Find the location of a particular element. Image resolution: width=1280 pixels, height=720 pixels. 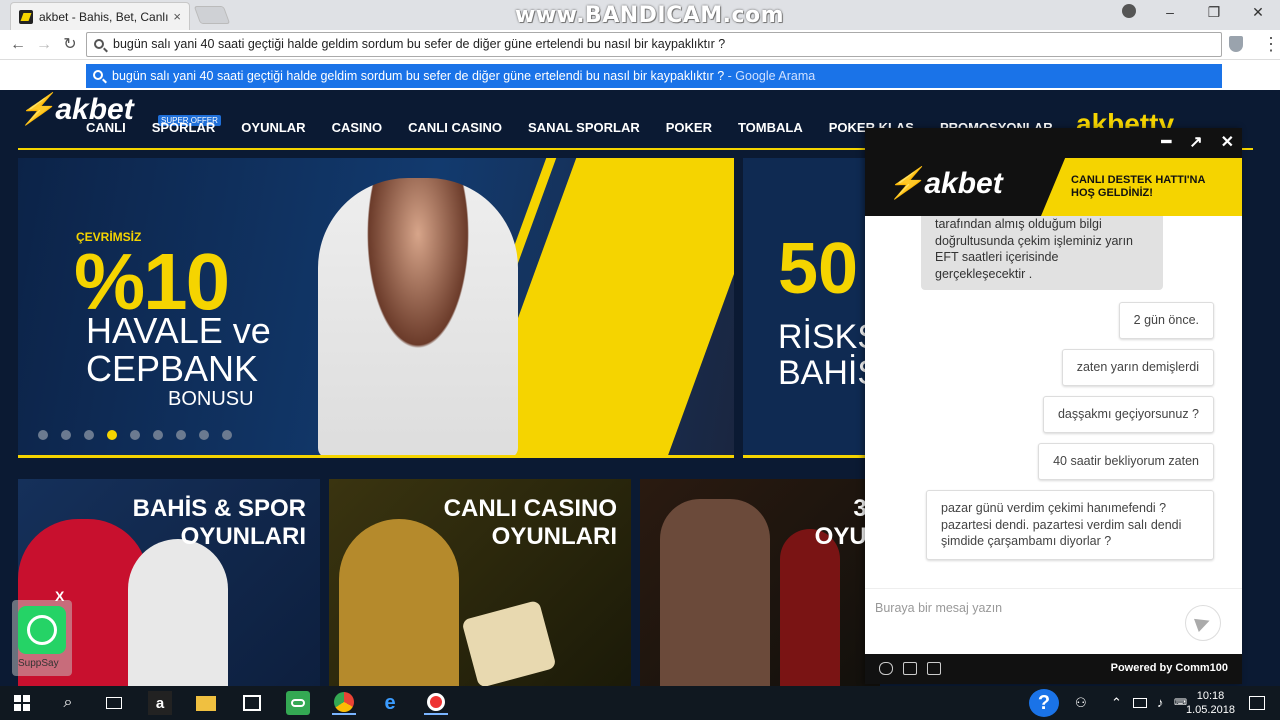

volume-icon: ♪ is located at coordinates (1160, 702).